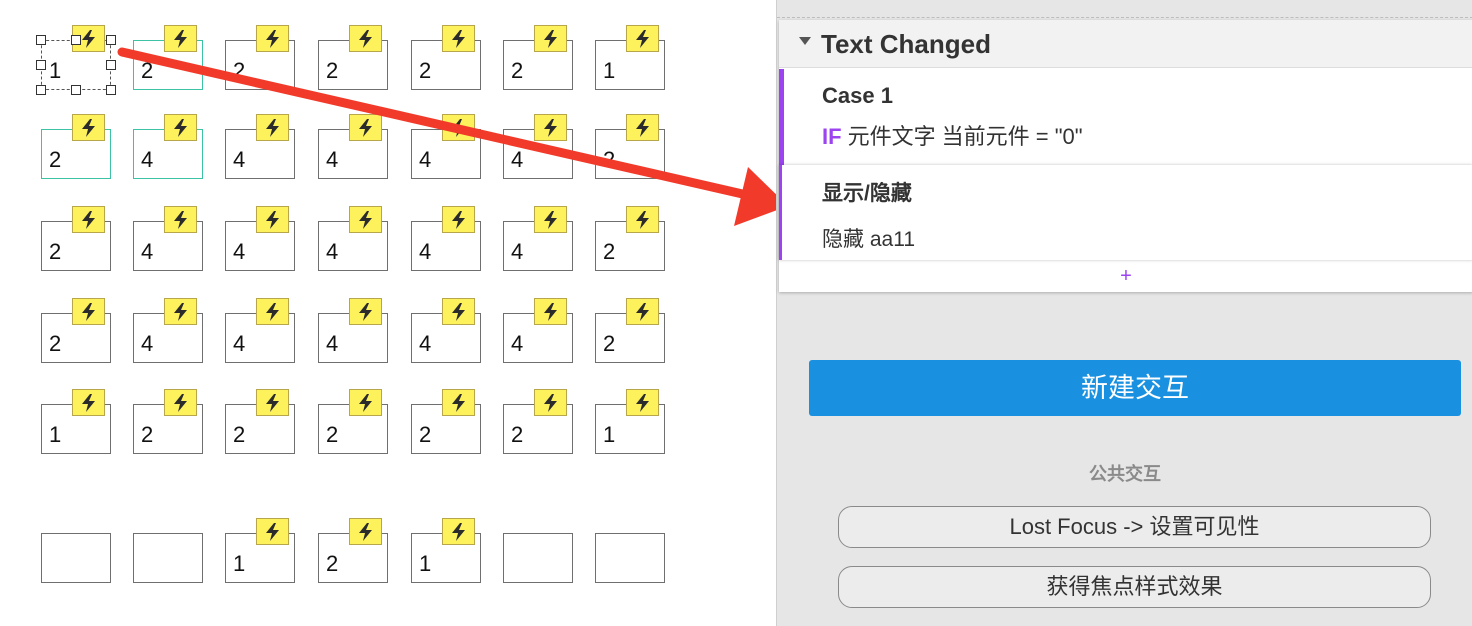 The width and height of the screenshot is (1472, 626). I want to click on add-action-button: +, so click(1125, 276).